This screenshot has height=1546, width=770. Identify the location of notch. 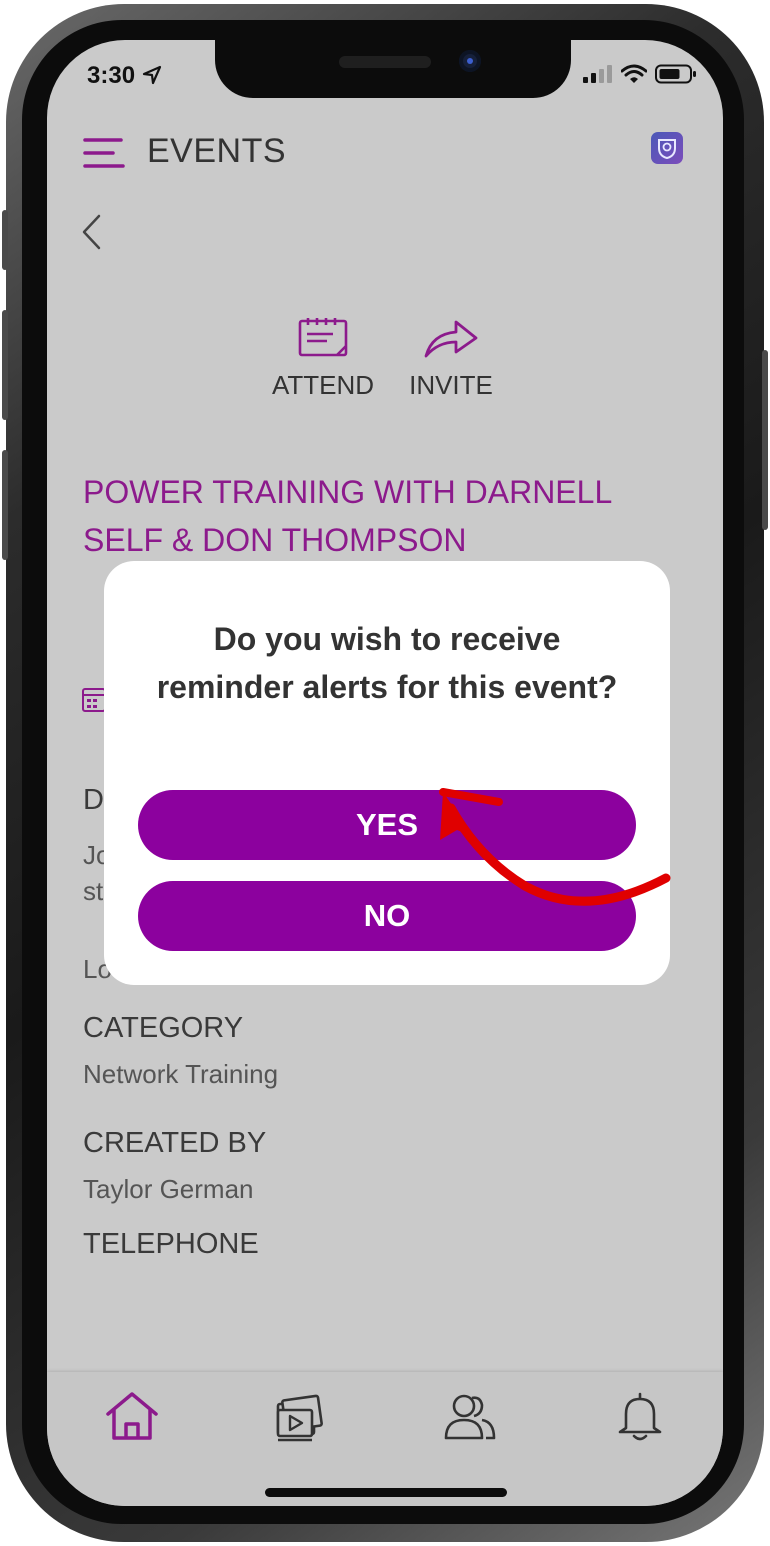
(393, 69).